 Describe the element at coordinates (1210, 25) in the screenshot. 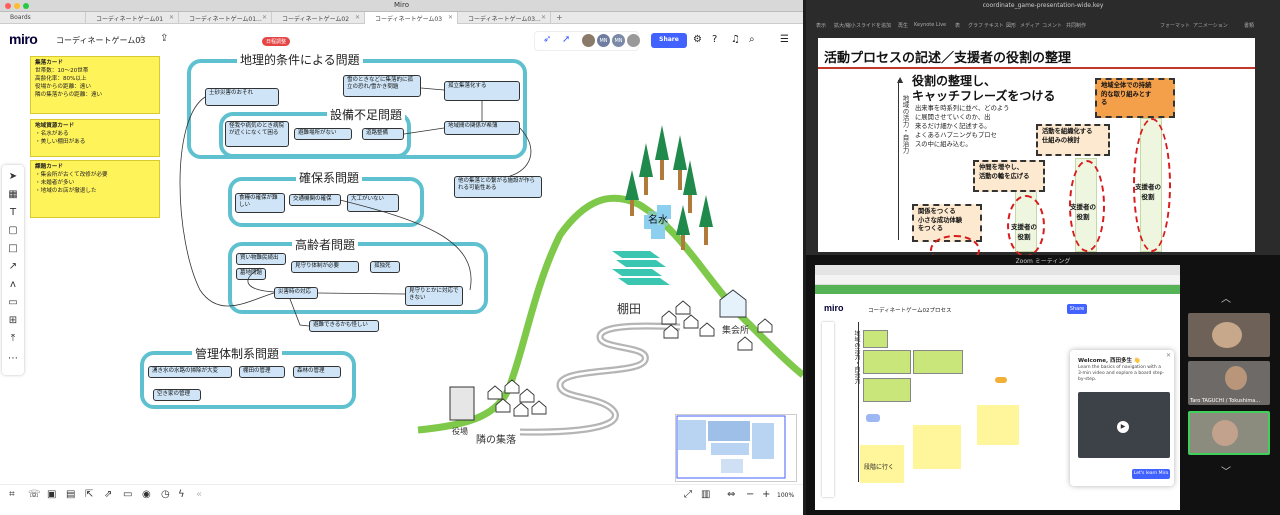

I see `kn-tool: アニメーション` at that location.